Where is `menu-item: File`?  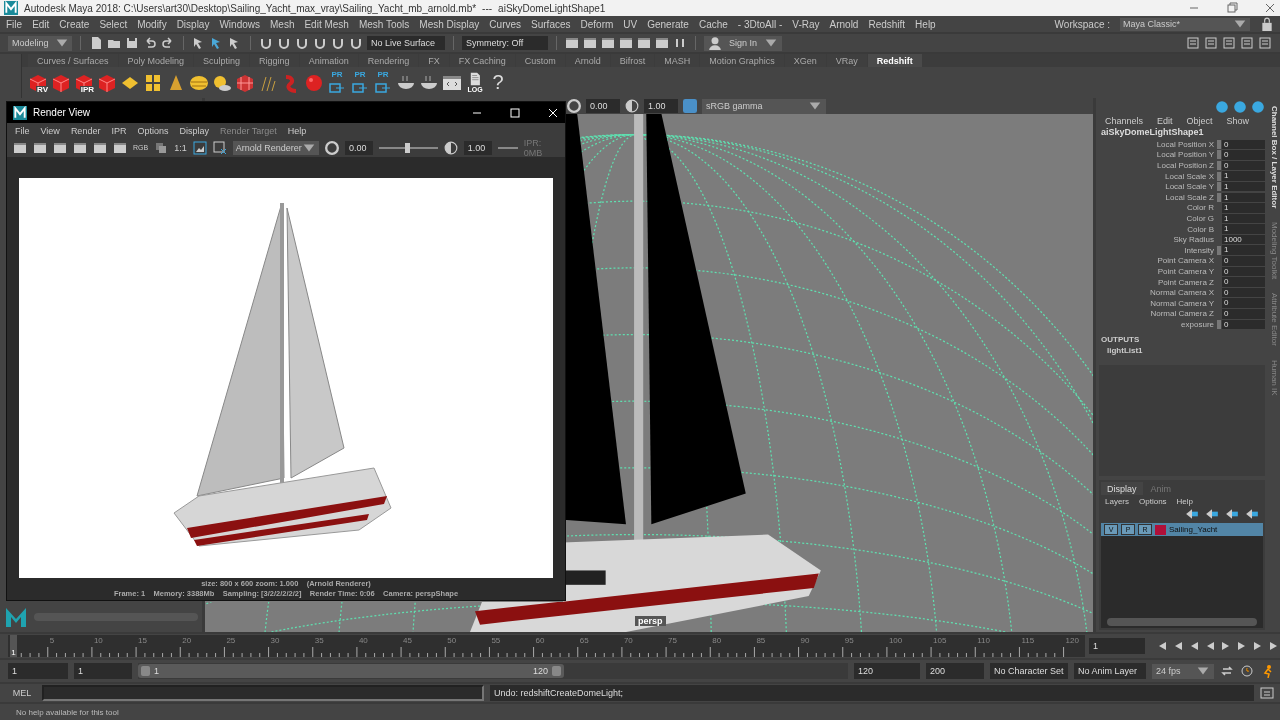
menu-item: File is located at coordinates (14, 24).